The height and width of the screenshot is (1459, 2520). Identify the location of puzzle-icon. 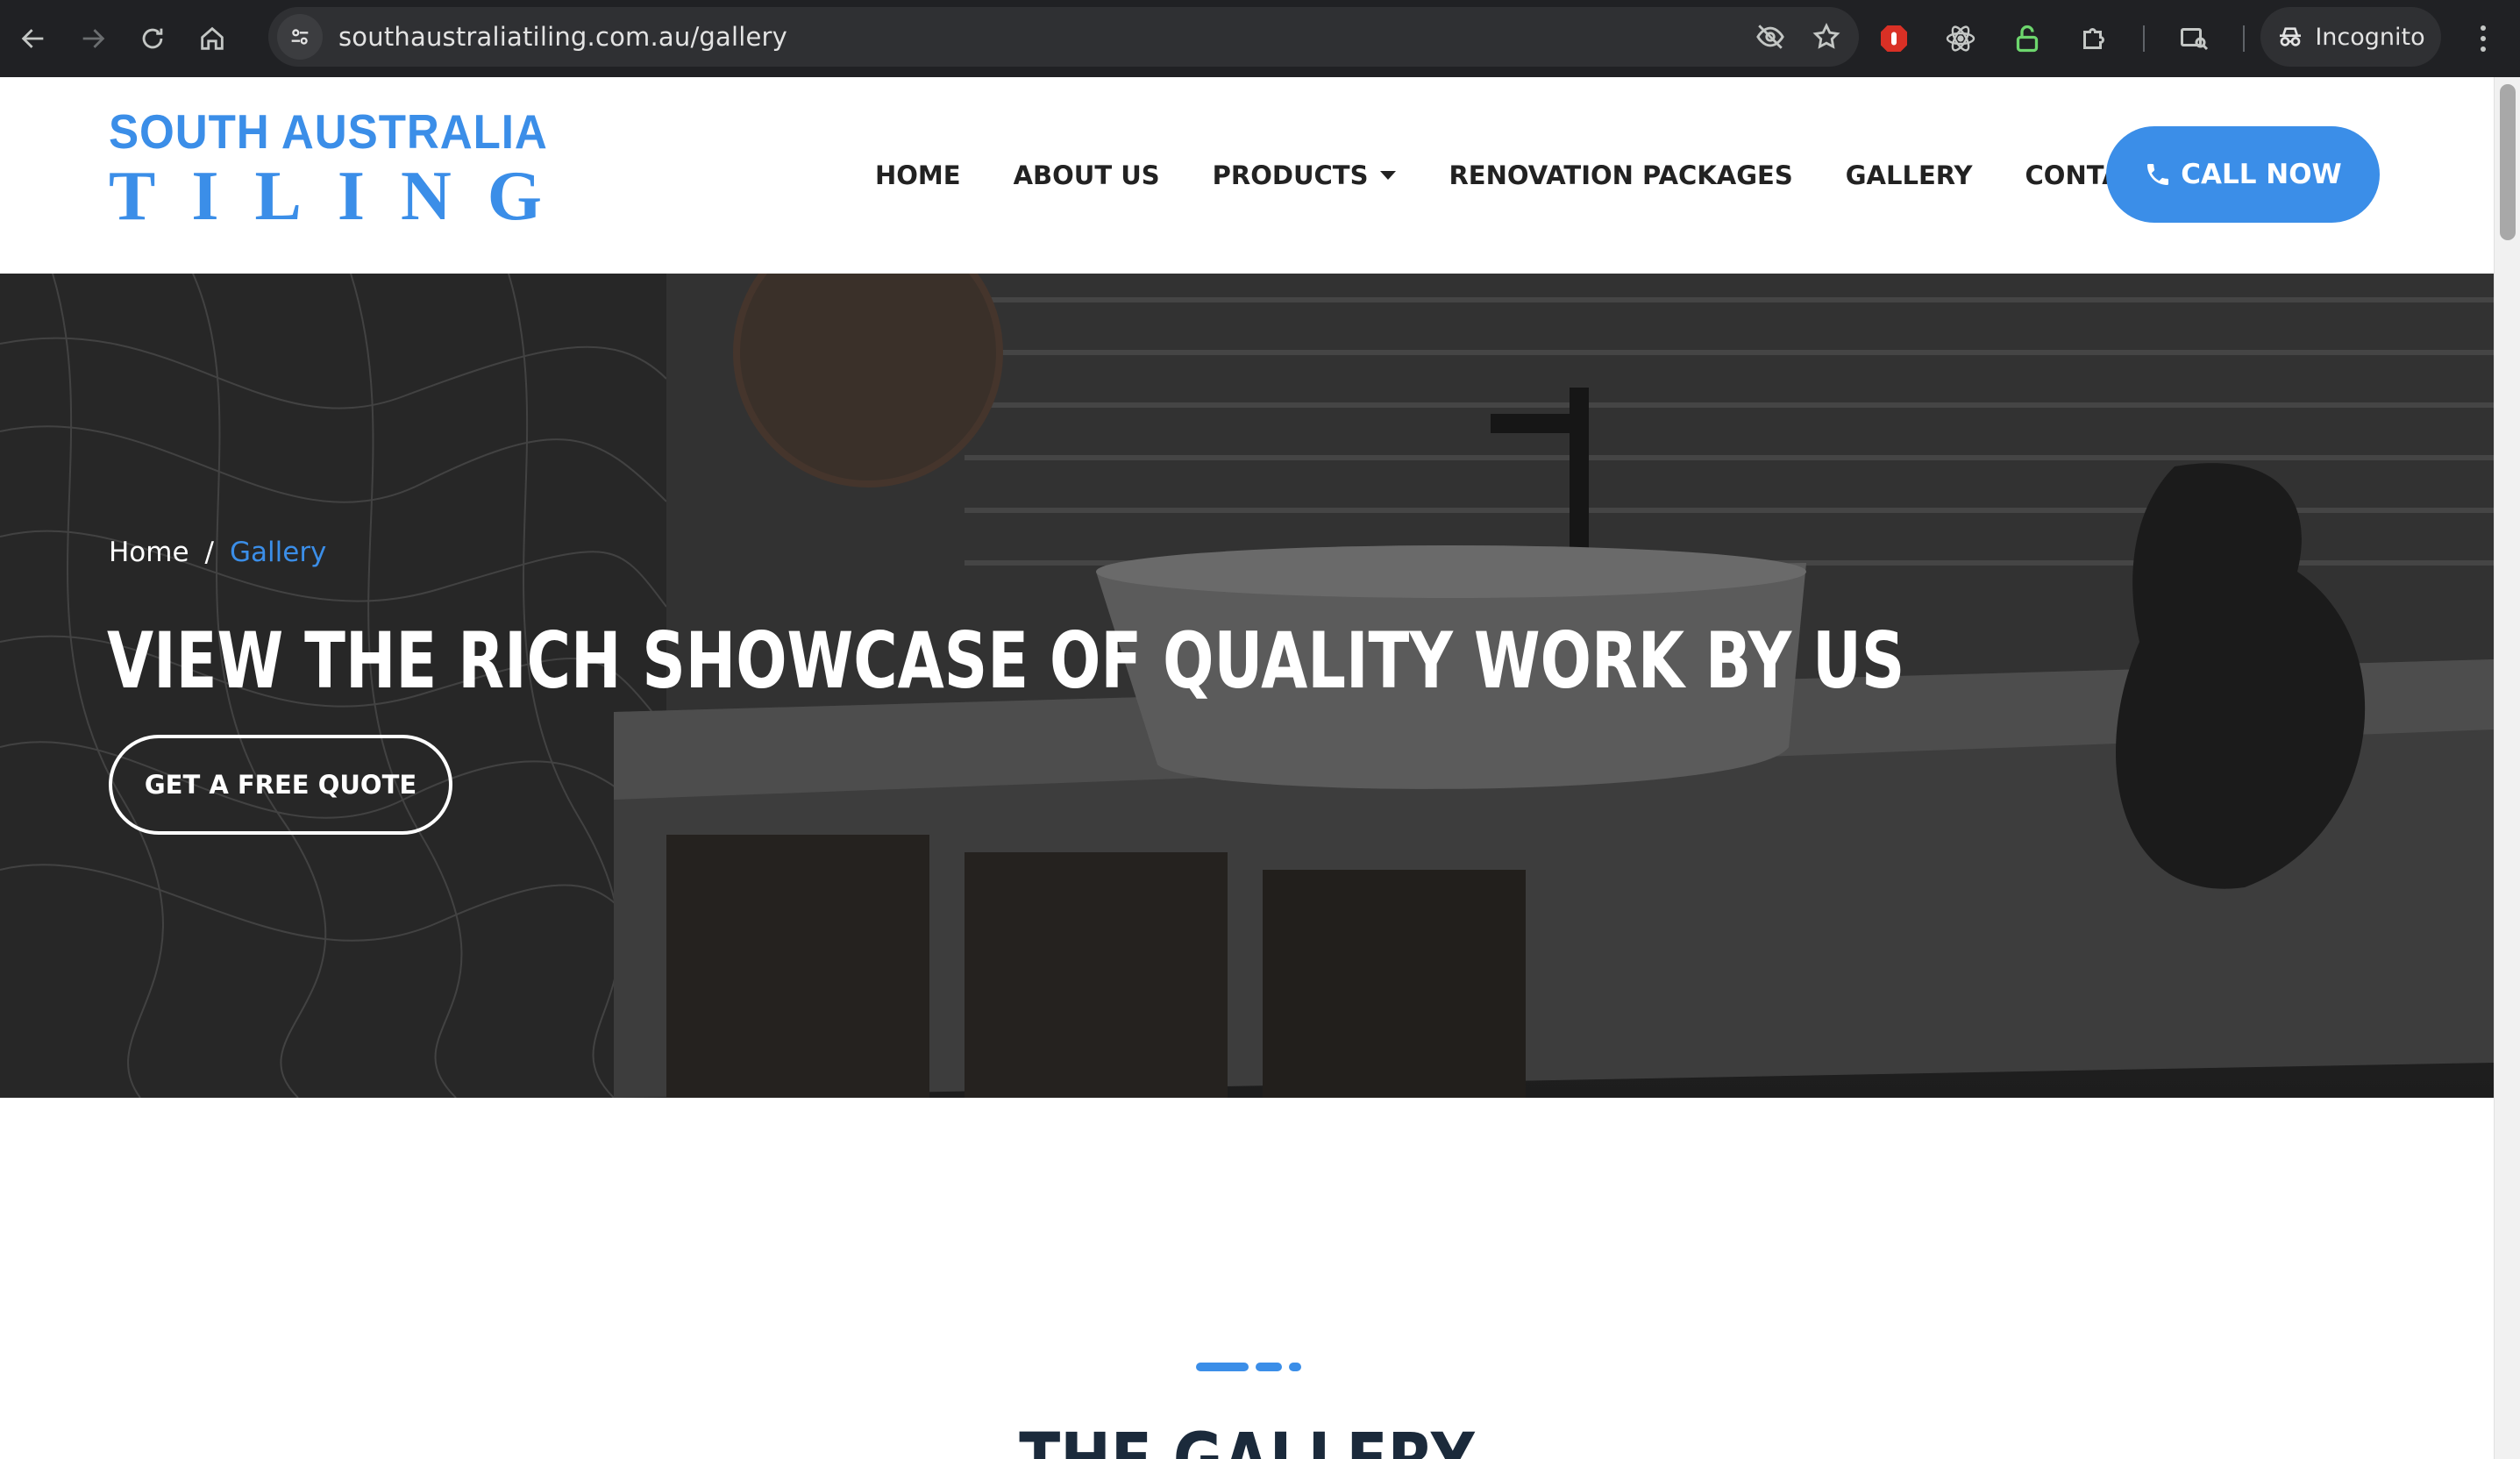
(2093, 38).